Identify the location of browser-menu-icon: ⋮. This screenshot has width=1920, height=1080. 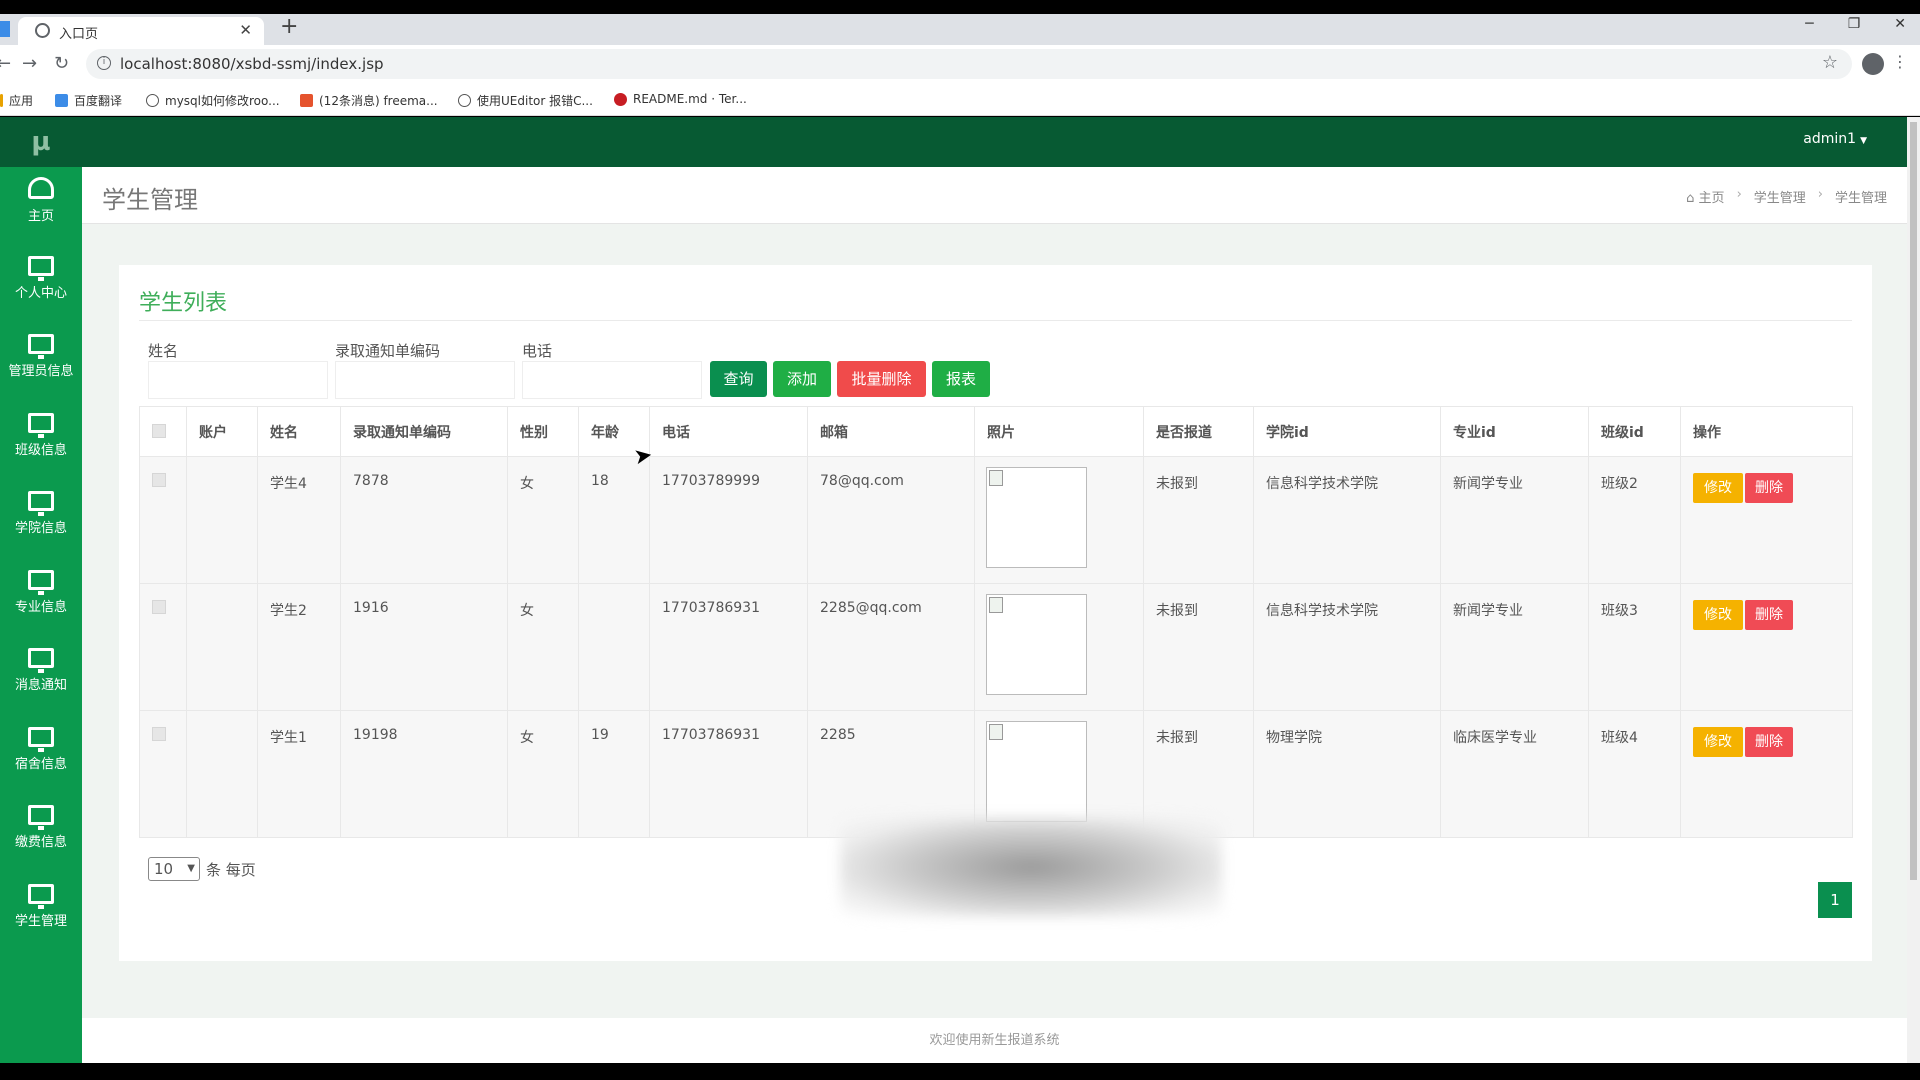
(1900, 61).